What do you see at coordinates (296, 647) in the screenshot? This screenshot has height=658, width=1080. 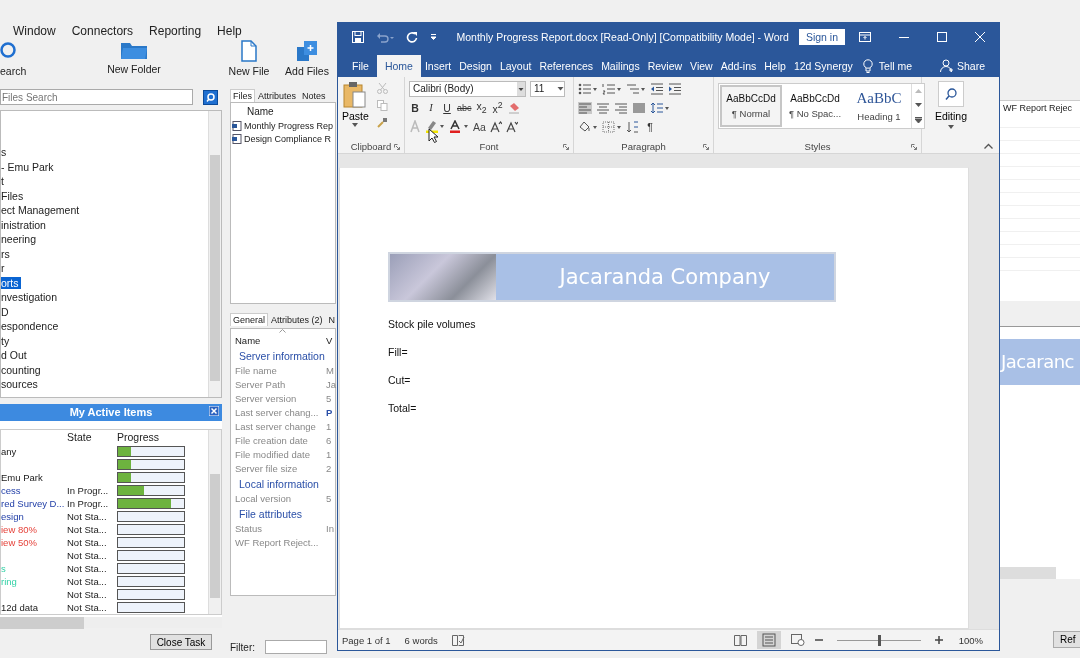 I see `filter-field` at bounding box center [296, 647].